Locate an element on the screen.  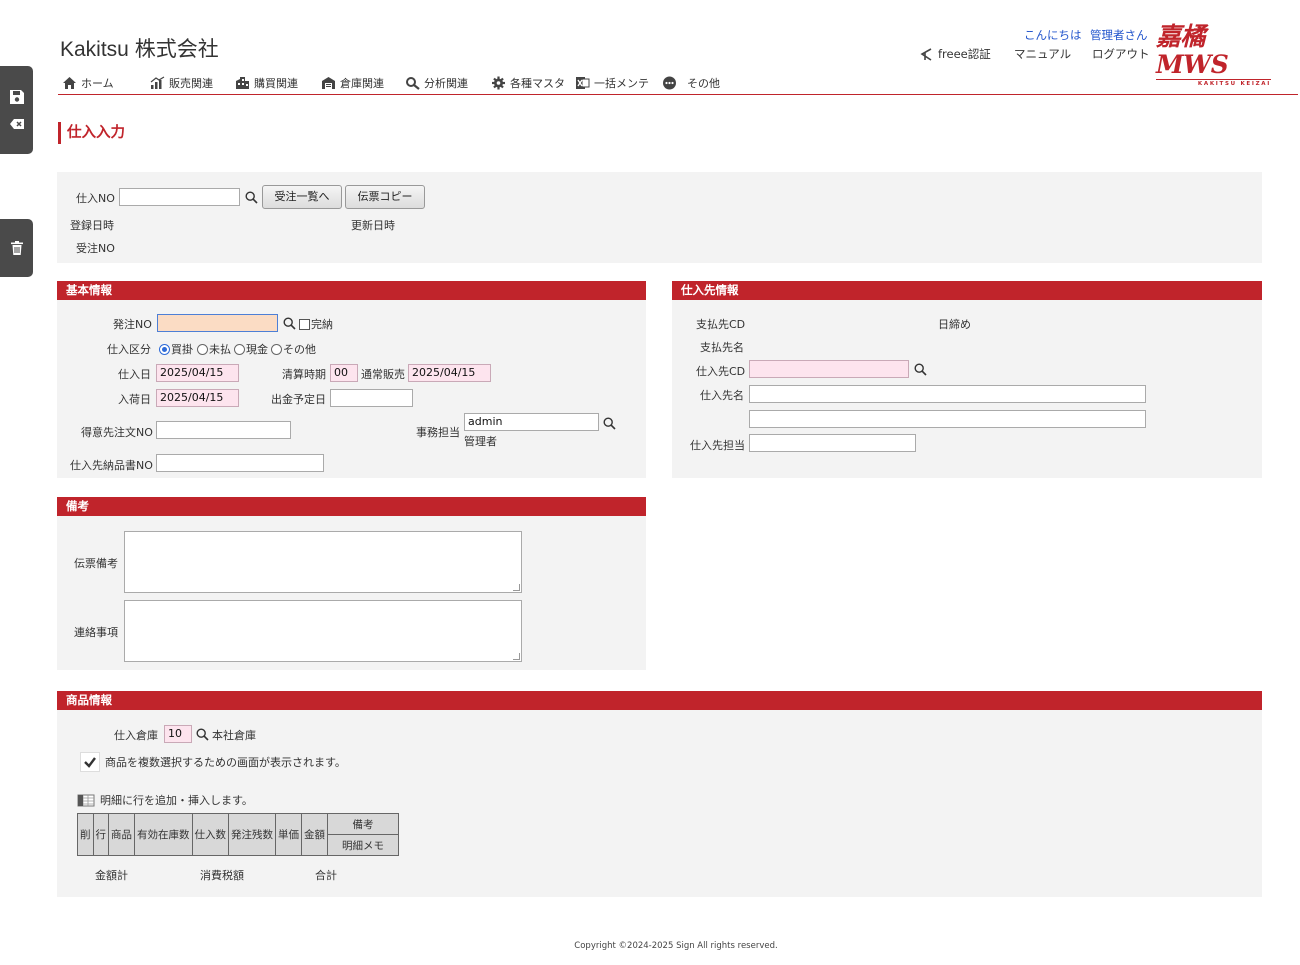
seisan-code-input: 00 is located at coordinates (344, 373).